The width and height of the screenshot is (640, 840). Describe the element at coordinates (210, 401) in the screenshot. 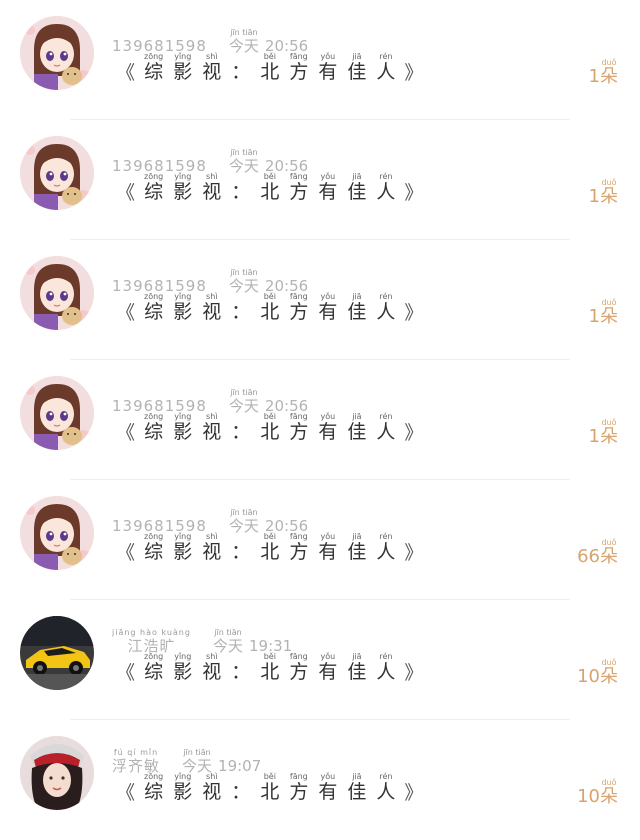

I see `record-meta: 139681598 jīn tiān 今天 20:56` at that location.